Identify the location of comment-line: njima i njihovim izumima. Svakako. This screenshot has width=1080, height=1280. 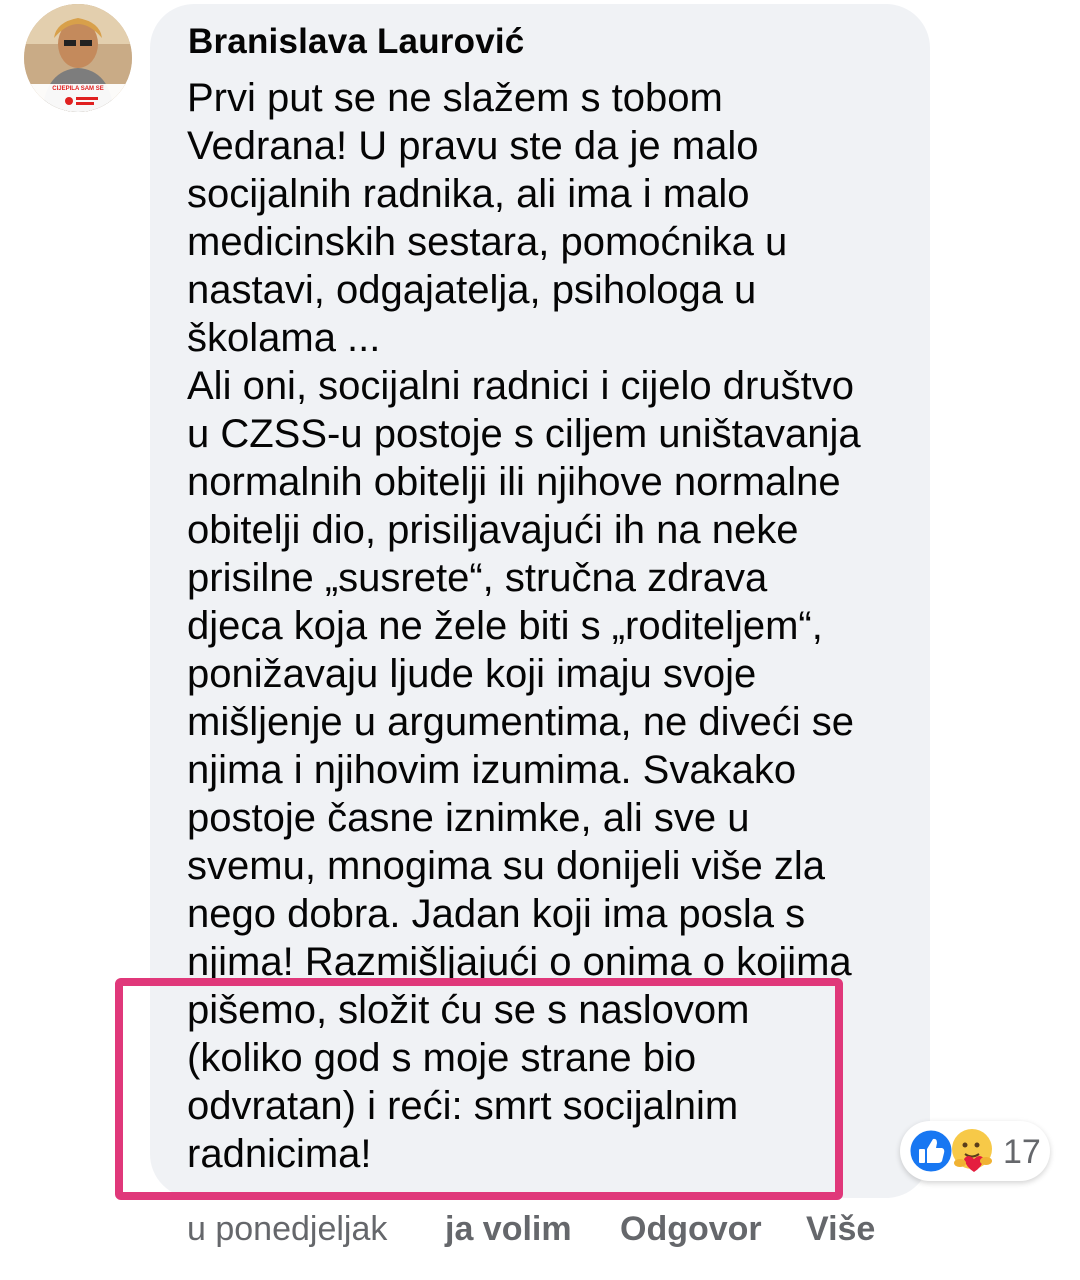
(492, 770).